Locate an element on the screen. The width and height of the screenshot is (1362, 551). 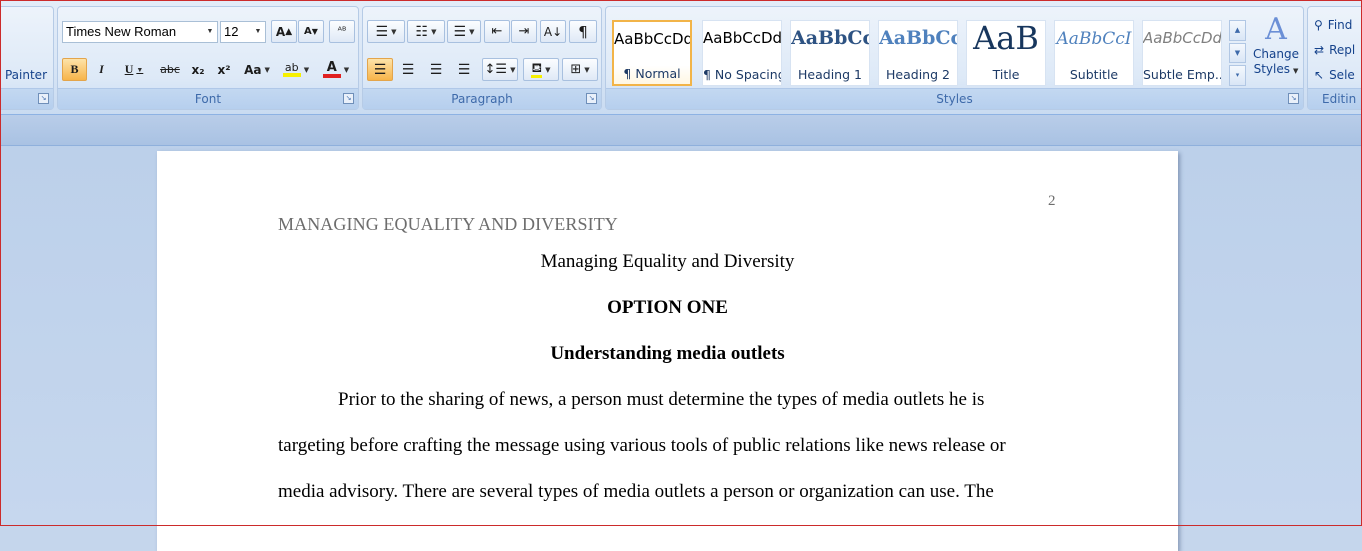
gallery-more-icon: ▾ is located at coordinates (1237, 76).